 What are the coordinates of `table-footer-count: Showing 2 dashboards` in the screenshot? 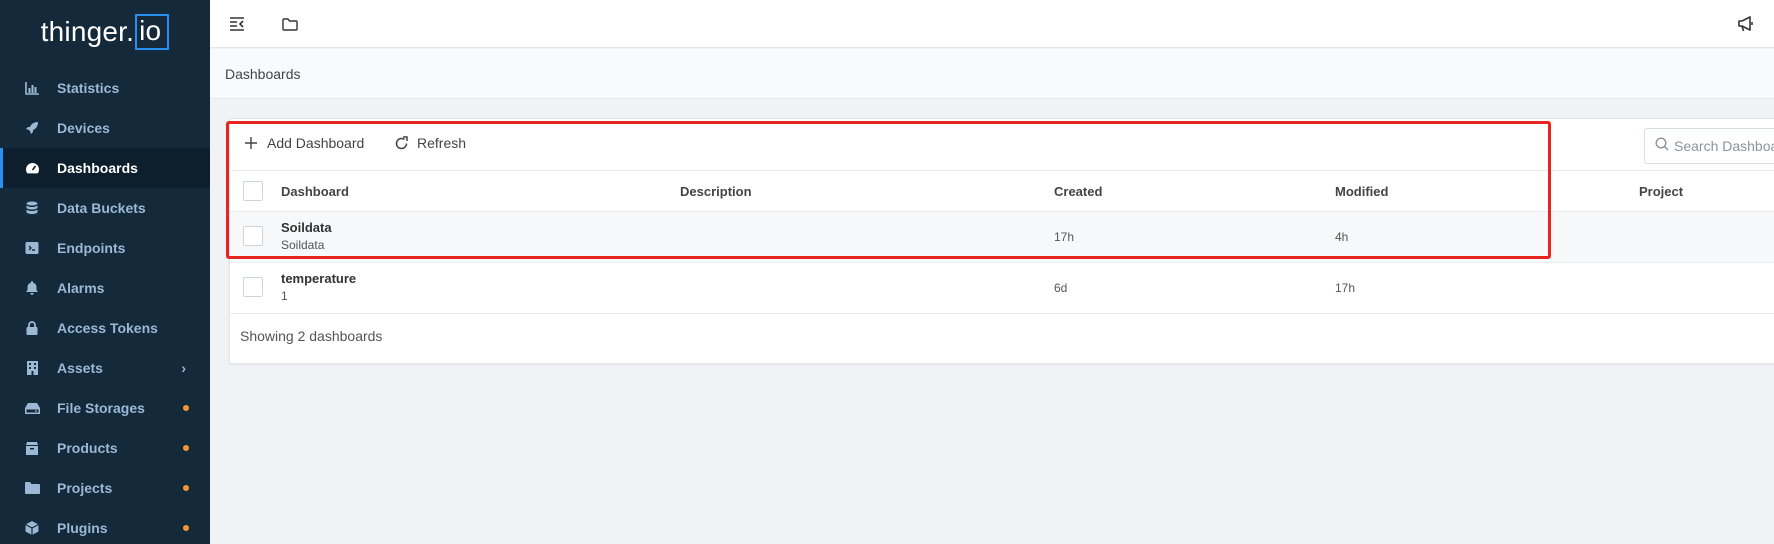 It's located at (311, 336).